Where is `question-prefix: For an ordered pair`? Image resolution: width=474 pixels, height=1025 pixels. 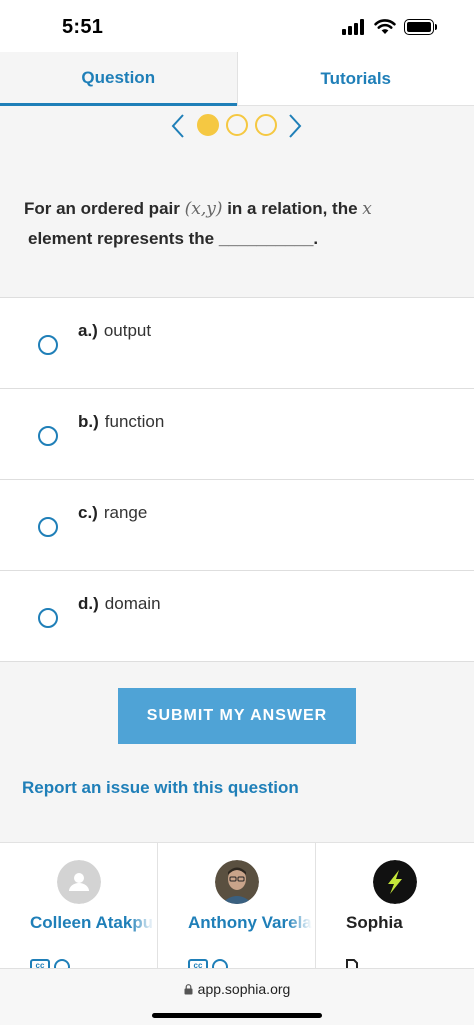 question-prefix: For an ordered pair is located at coordinates (104, 208).